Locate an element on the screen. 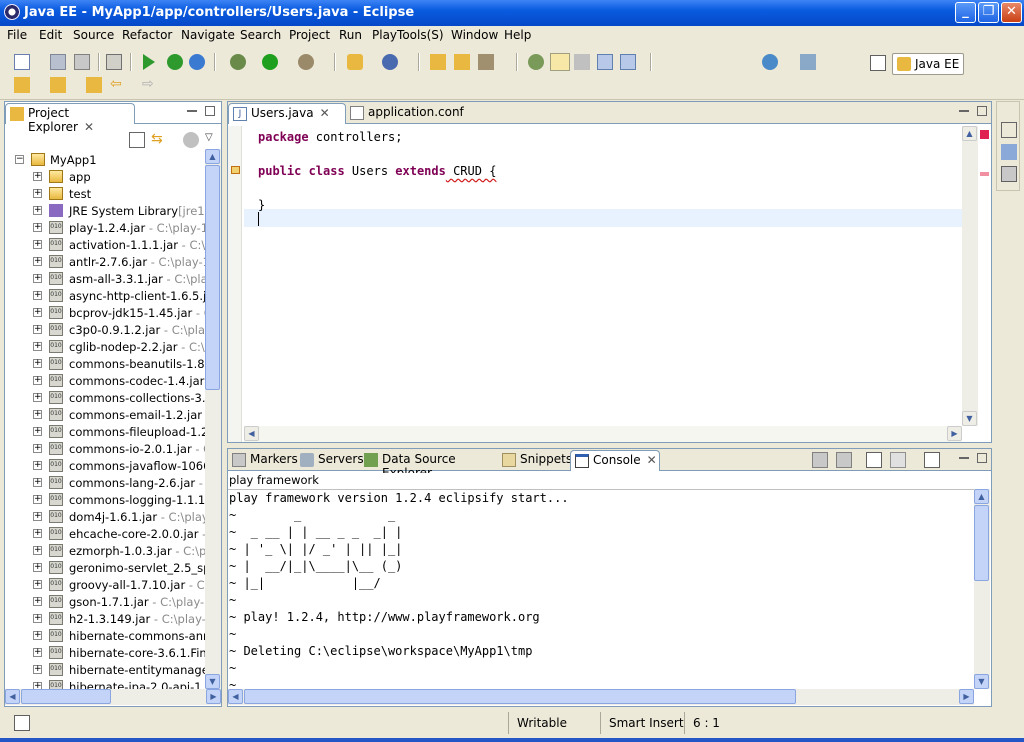 The image size is (1024, 742). menu-file: File is located at coordinates (17, 35).